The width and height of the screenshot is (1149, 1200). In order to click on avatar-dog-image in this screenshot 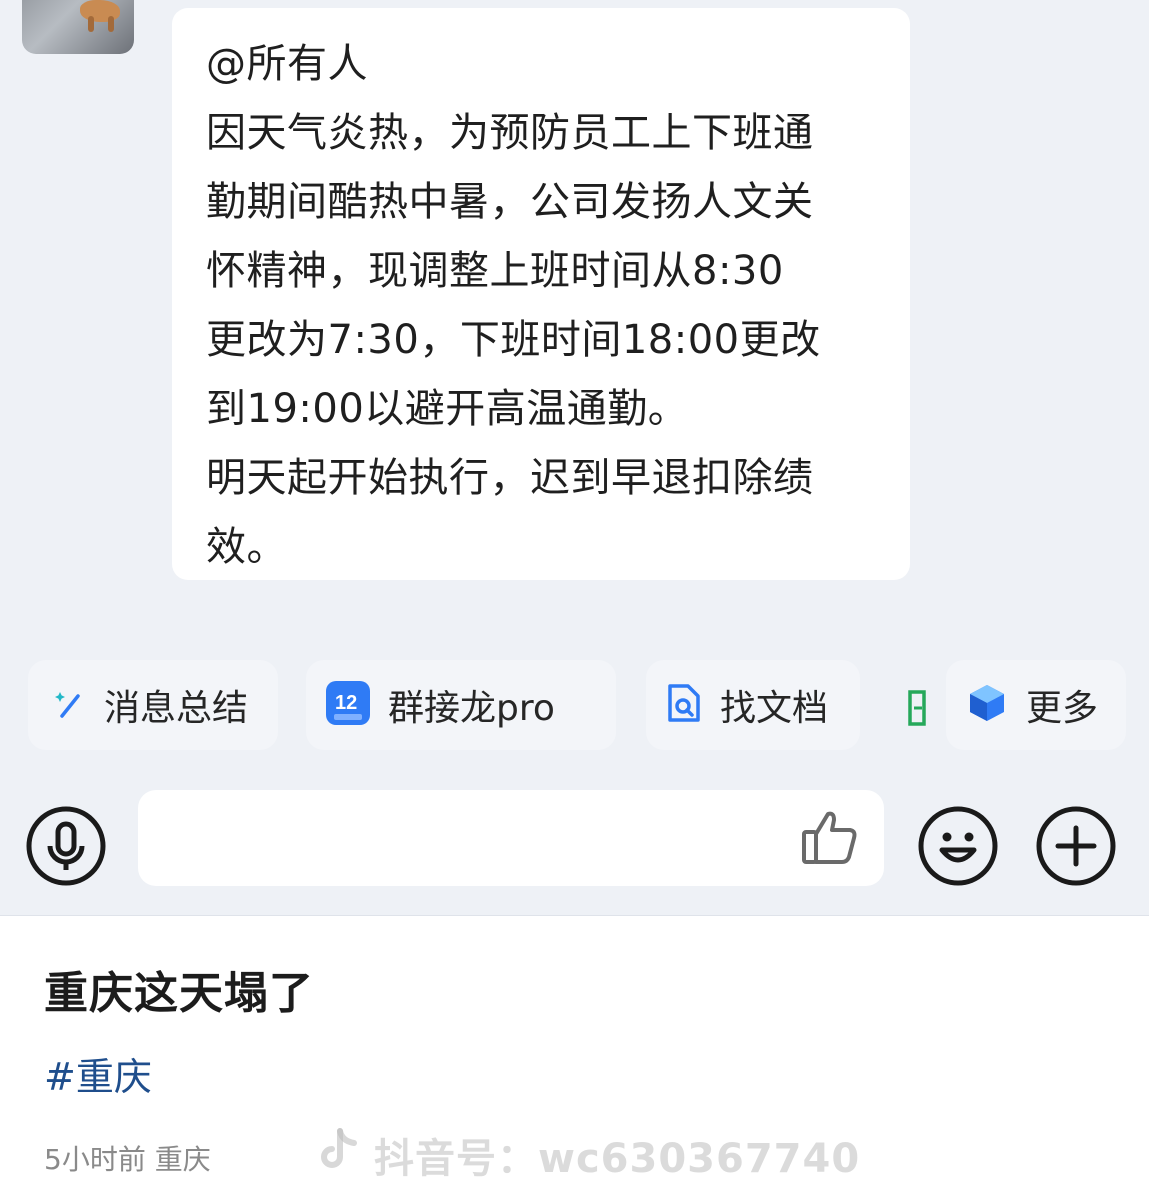, I will do `click(100, 11)`.